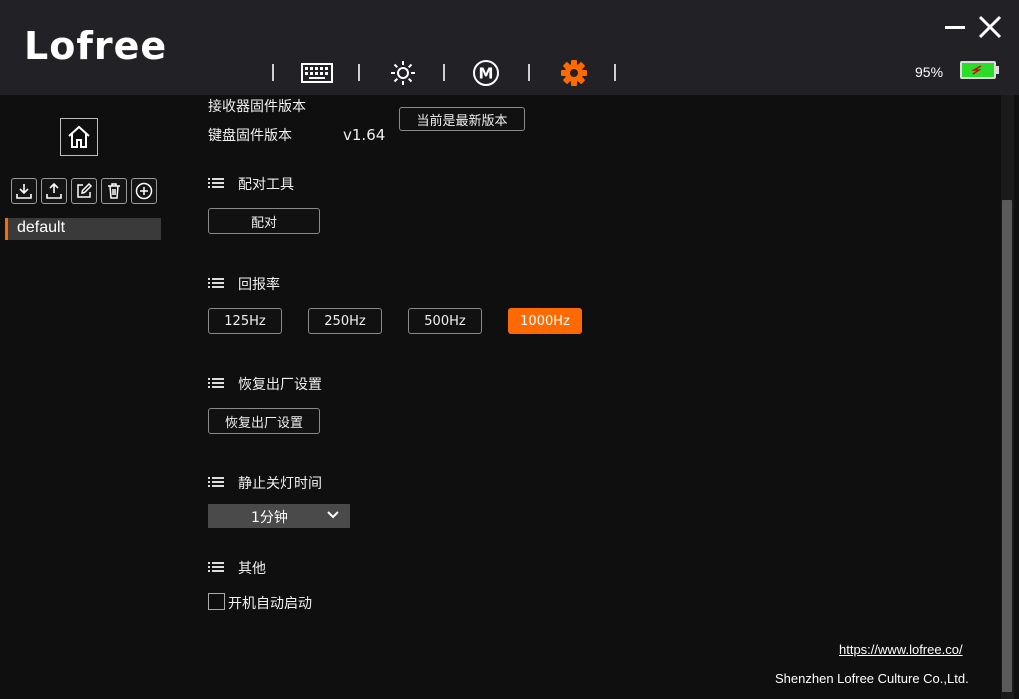 The width and height of the screenshot is (1019, 699). Describe the element at coordinates (257, 107) in the screenshot. I see `receiver-firmware-label: 接收器固件版本` at that location.